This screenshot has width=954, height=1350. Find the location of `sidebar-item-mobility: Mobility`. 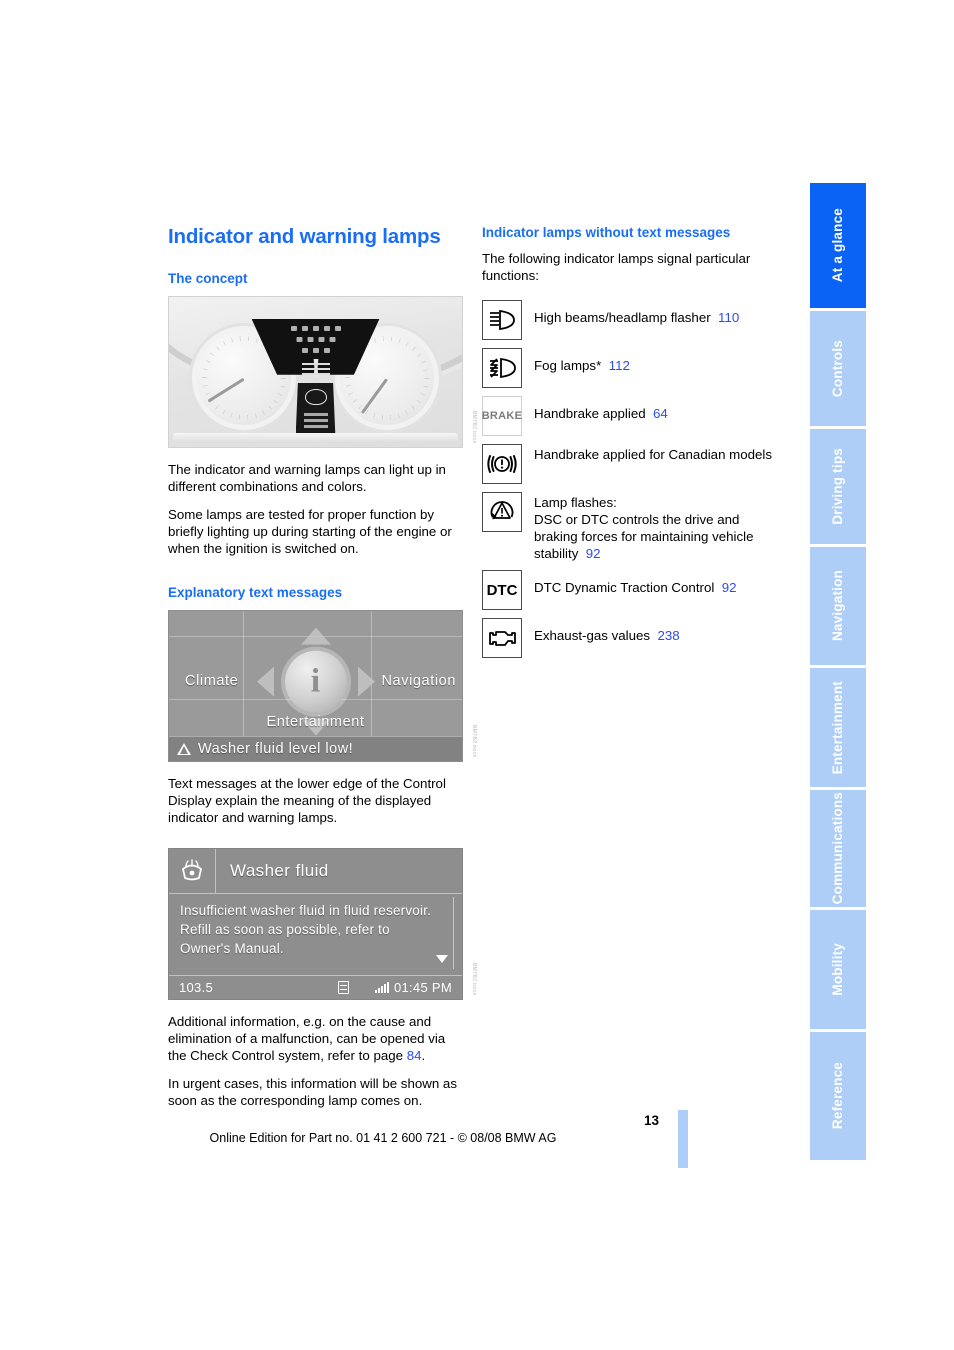

sidebar-item-mobility: Mobility is located at coordinates (838, 971).